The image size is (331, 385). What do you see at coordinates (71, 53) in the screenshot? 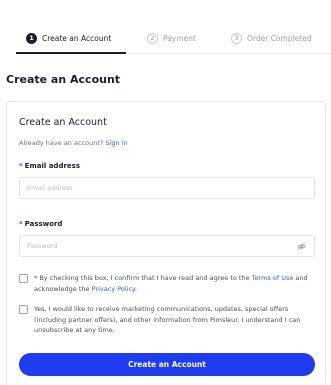
I see `active-step-indicator` at bounding box center [71, 53].